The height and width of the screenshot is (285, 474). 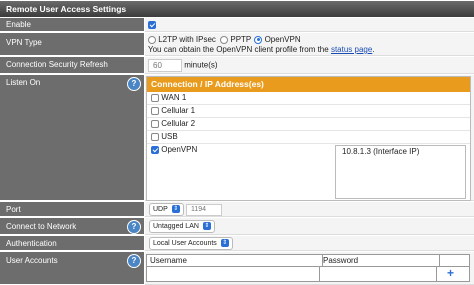 I want to click on network-label: Connect to Network ?, so click(x=72, y=226).